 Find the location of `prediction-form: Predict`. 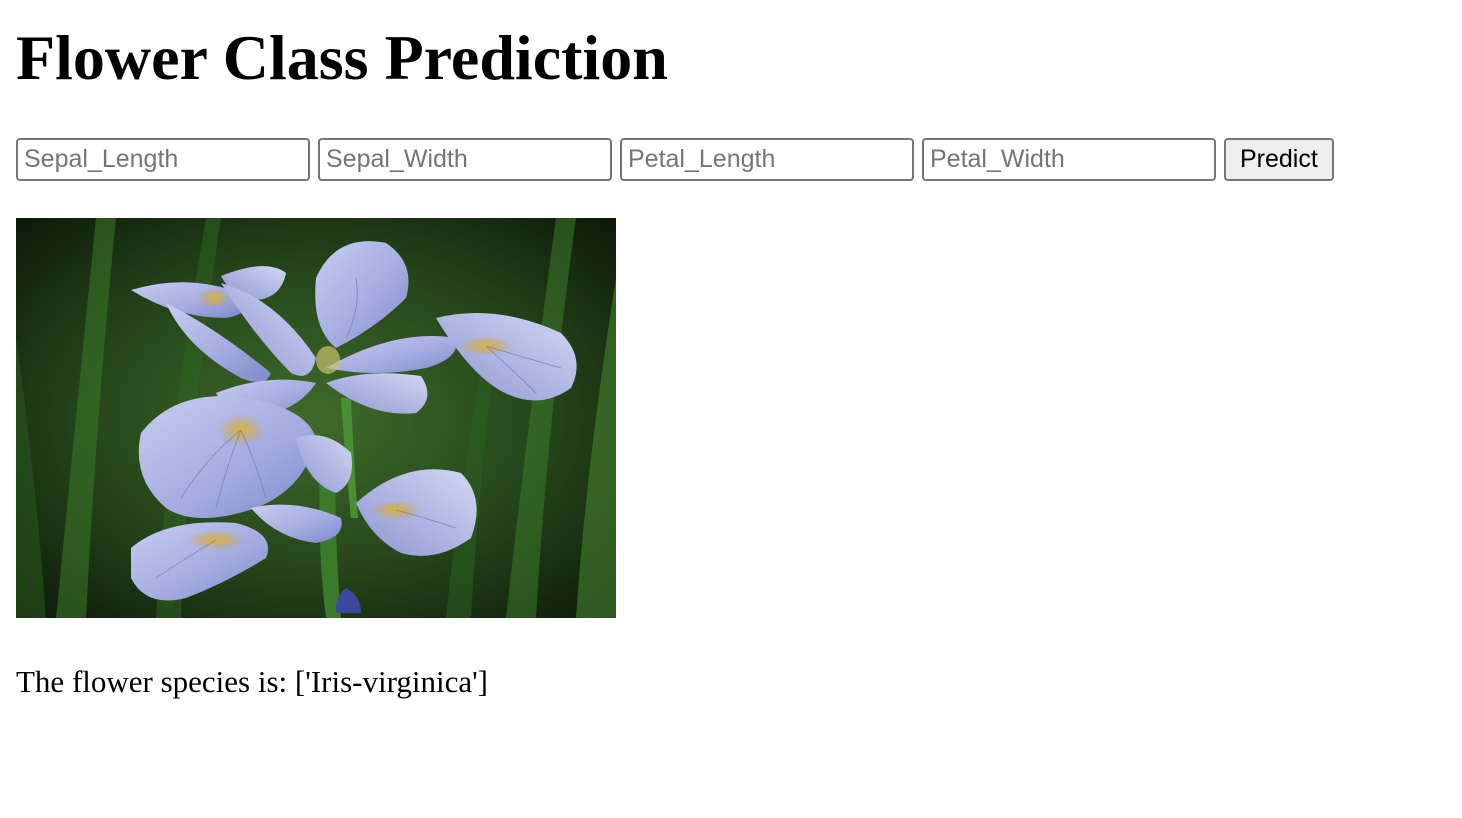

prediction-form: Predict is located at coordinates (675, 159).